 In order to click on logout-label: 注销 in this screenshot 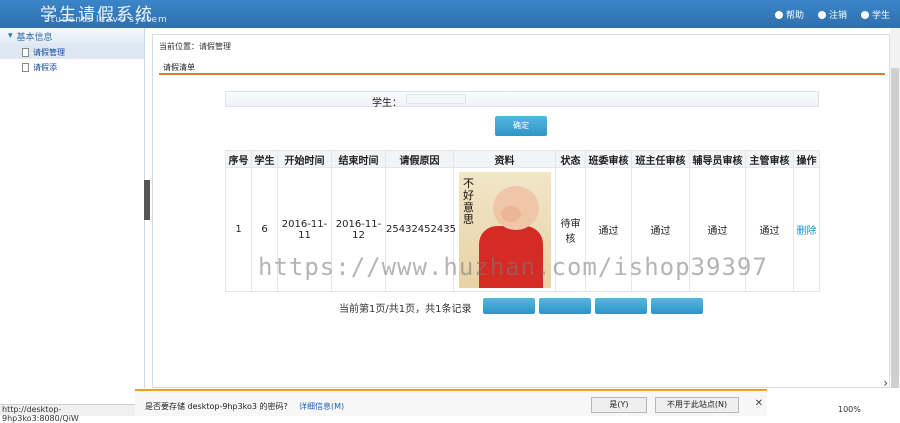, I will do `click(837, 16)`.